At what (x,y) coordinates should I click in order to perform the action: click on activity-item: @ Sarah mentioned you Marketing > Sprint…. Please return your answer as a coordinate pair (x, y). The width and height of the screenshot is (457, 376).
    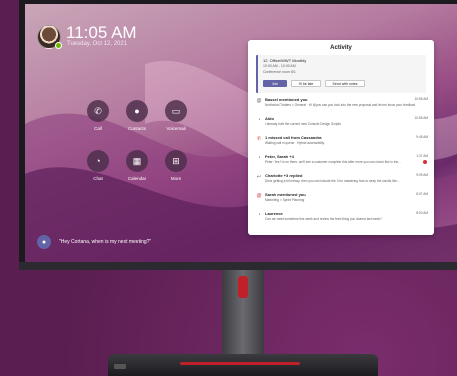
    Looking at the image, I should click on (341, 198).